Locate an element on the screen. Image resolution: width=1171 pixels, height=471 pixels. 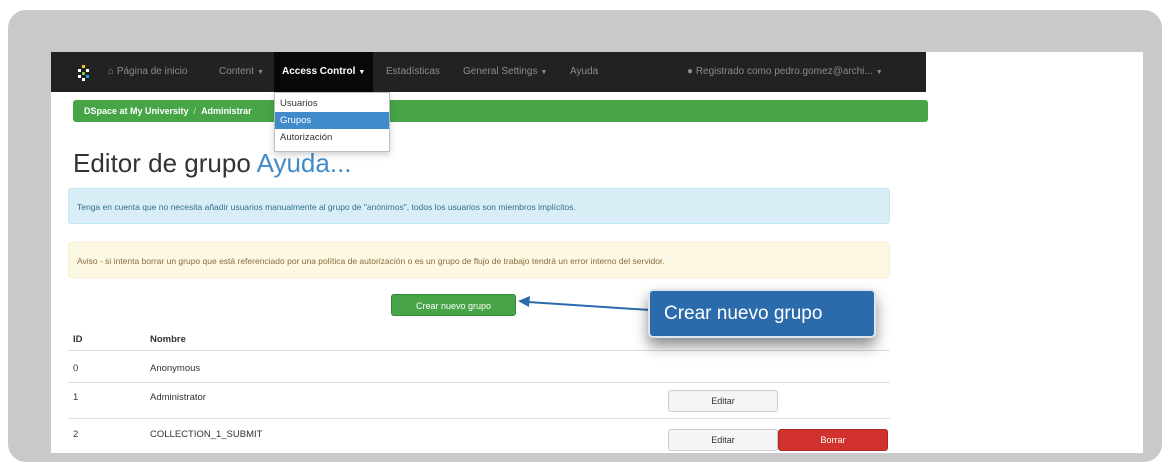
menu-item-grupos: Grupos is located at coordinates (332, 120).